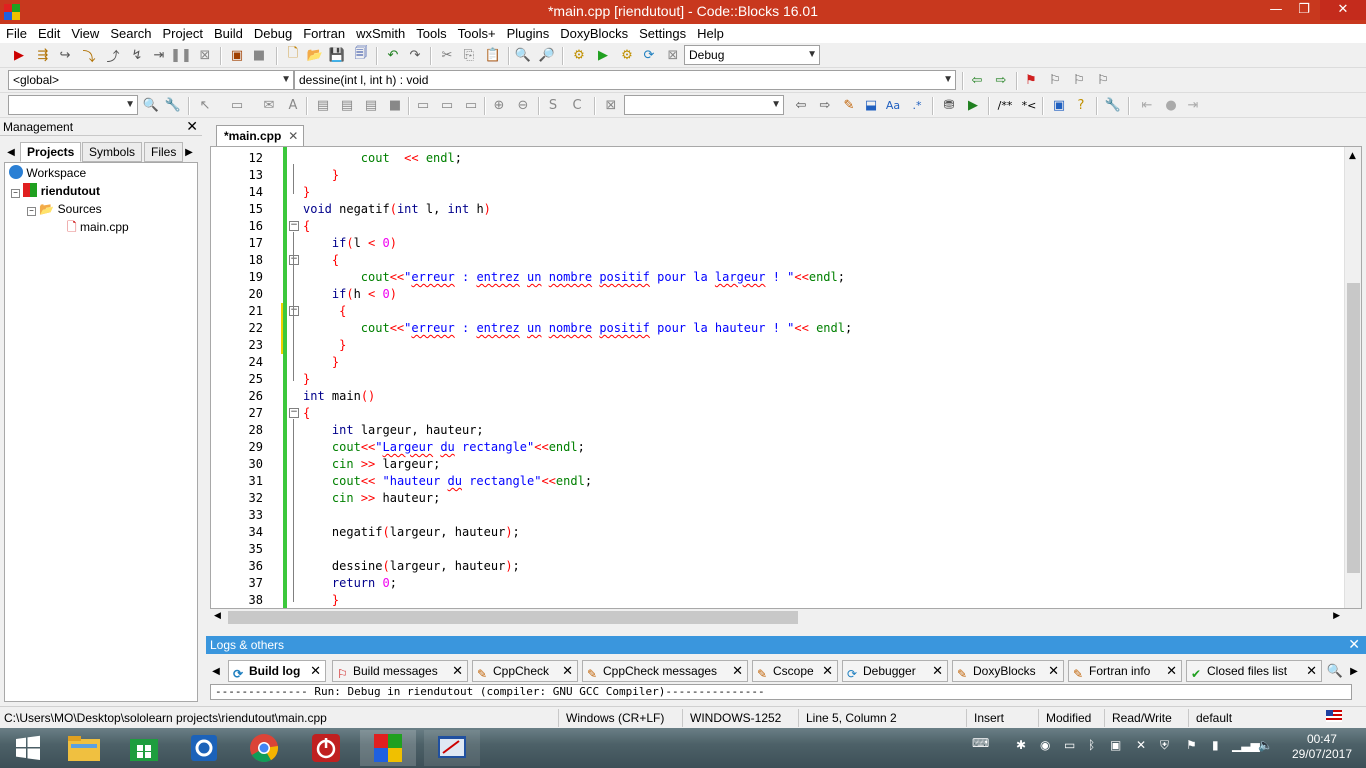 The width and height of the screenshot is (1366, 768). What do you see at coordinates (237, 55) in the screenshot?
I see `debug-windows-icon: ▣` at bounding box center [237, 55].